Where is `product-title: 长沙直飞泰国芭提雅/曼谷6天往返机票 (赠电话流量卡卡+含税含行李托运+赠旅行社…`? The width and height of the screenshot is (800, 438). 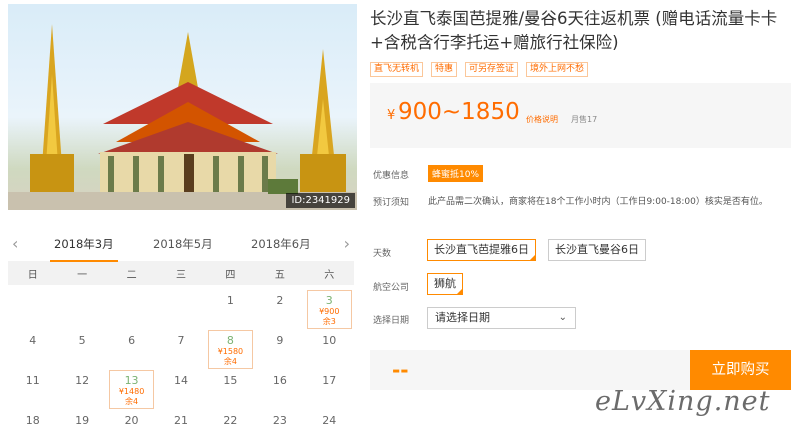 product-title: 长沙直飞泰国芭提雅/曼谷6天往返机票 (赠电话流量卡卡+含税含行李托运+赠旅行社… is located at coordinates (574, 30).